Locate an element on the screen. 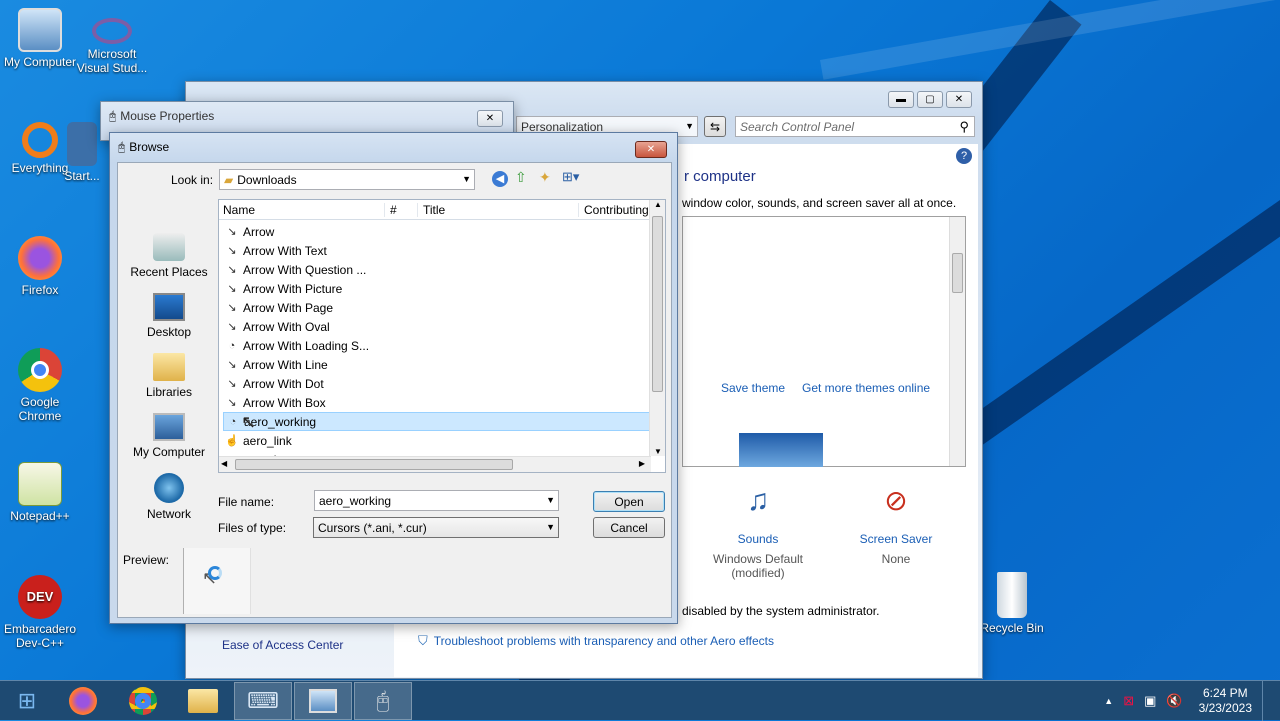  themes-list: Save theme Get more themes online is located at coordinates (824, 341).